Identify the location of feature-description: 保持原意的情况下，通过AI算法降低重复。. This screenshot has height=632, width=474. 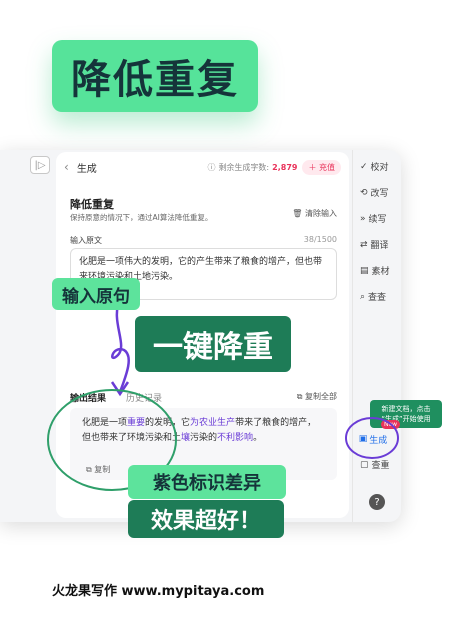
(141, 217).